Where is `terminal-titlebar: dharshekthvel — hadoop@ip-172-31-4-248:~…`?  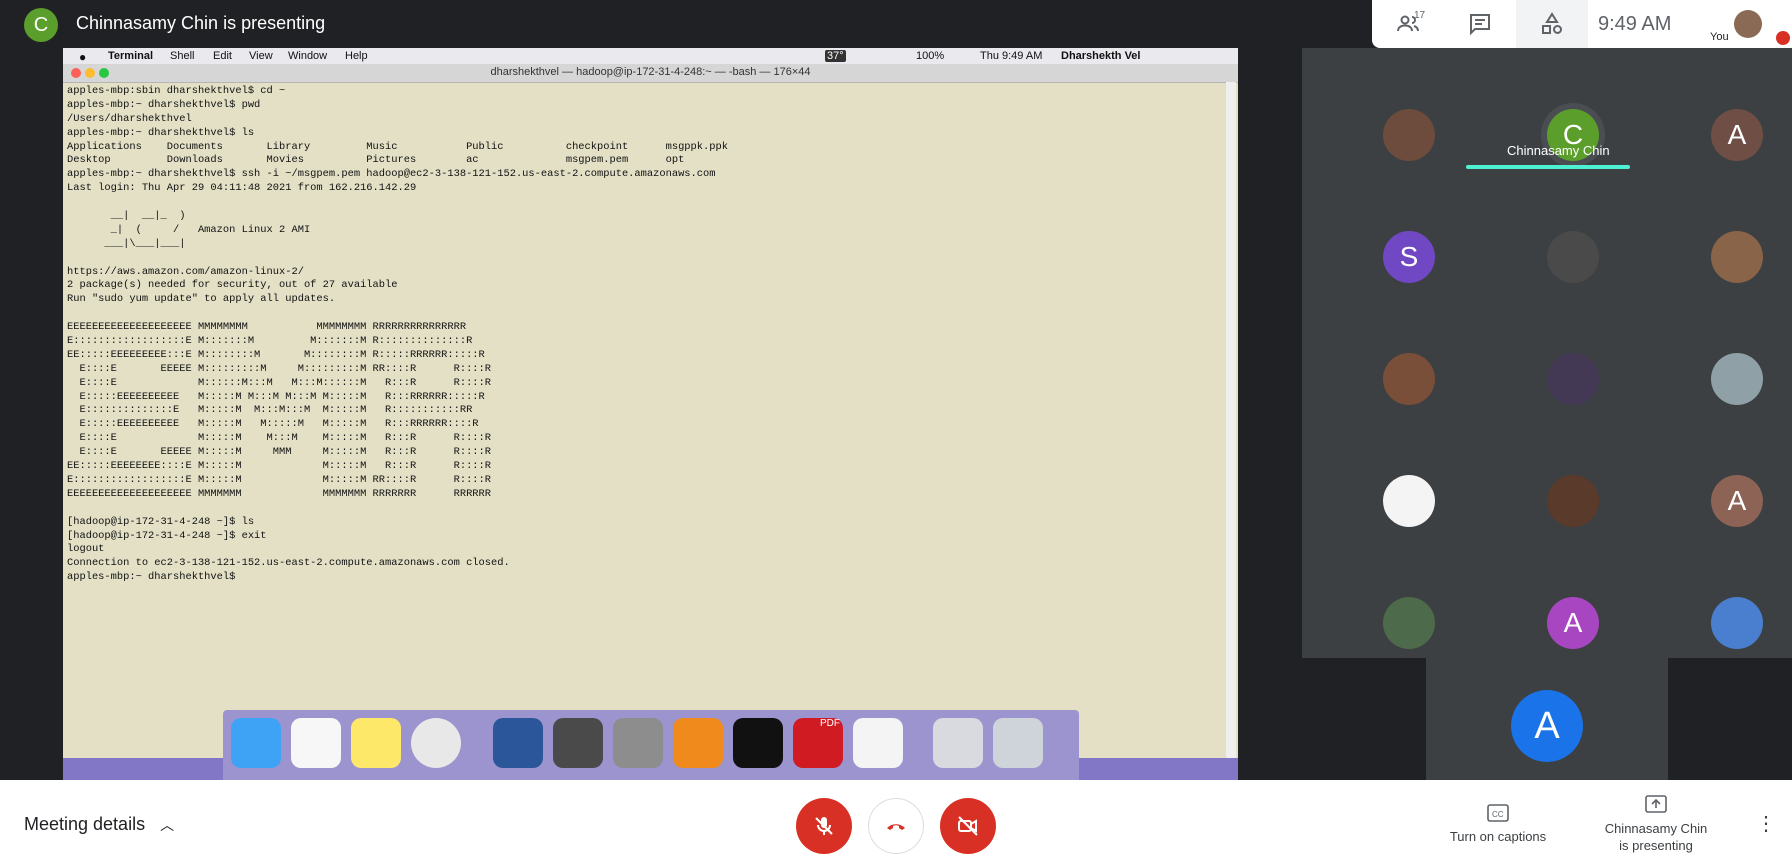 terminal-titlebar: dharshekthvel — hadoop@ip-172-31-4-248:~… is located at coordinates (650, 73).